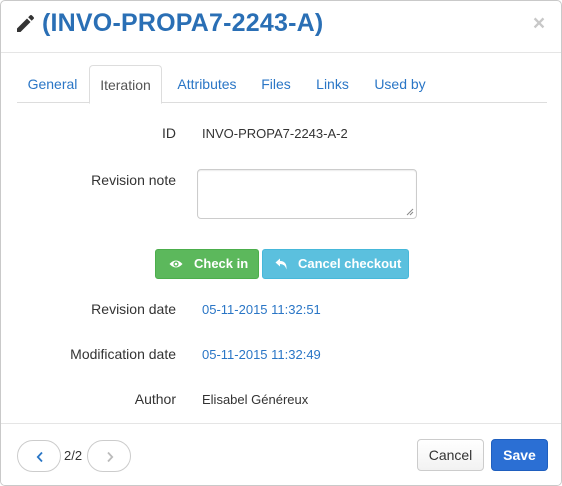 Image resolution: width=562 pixels, height=486 pixels. I want to click on author-label: Author, so click(155, 399).